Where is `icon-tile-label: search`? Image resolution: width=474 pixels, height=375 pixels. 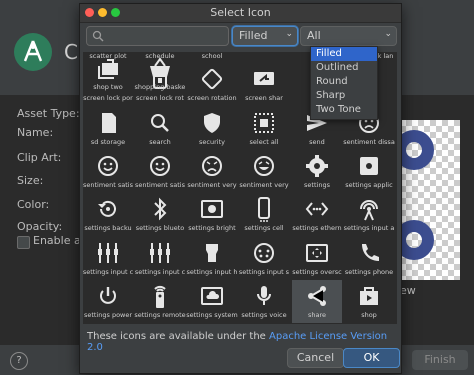
icon-tile-label: search is located at coordinates (160, 142).